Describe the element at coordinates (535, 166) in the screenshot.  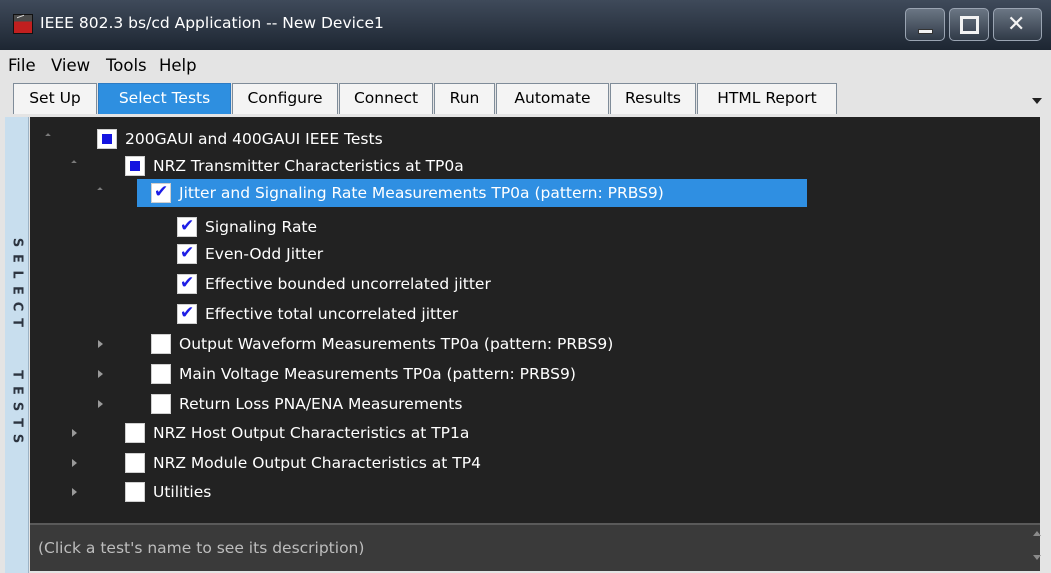
I see `tree-row: NRZ Transmitter Characteristics at TP0a` at that location.